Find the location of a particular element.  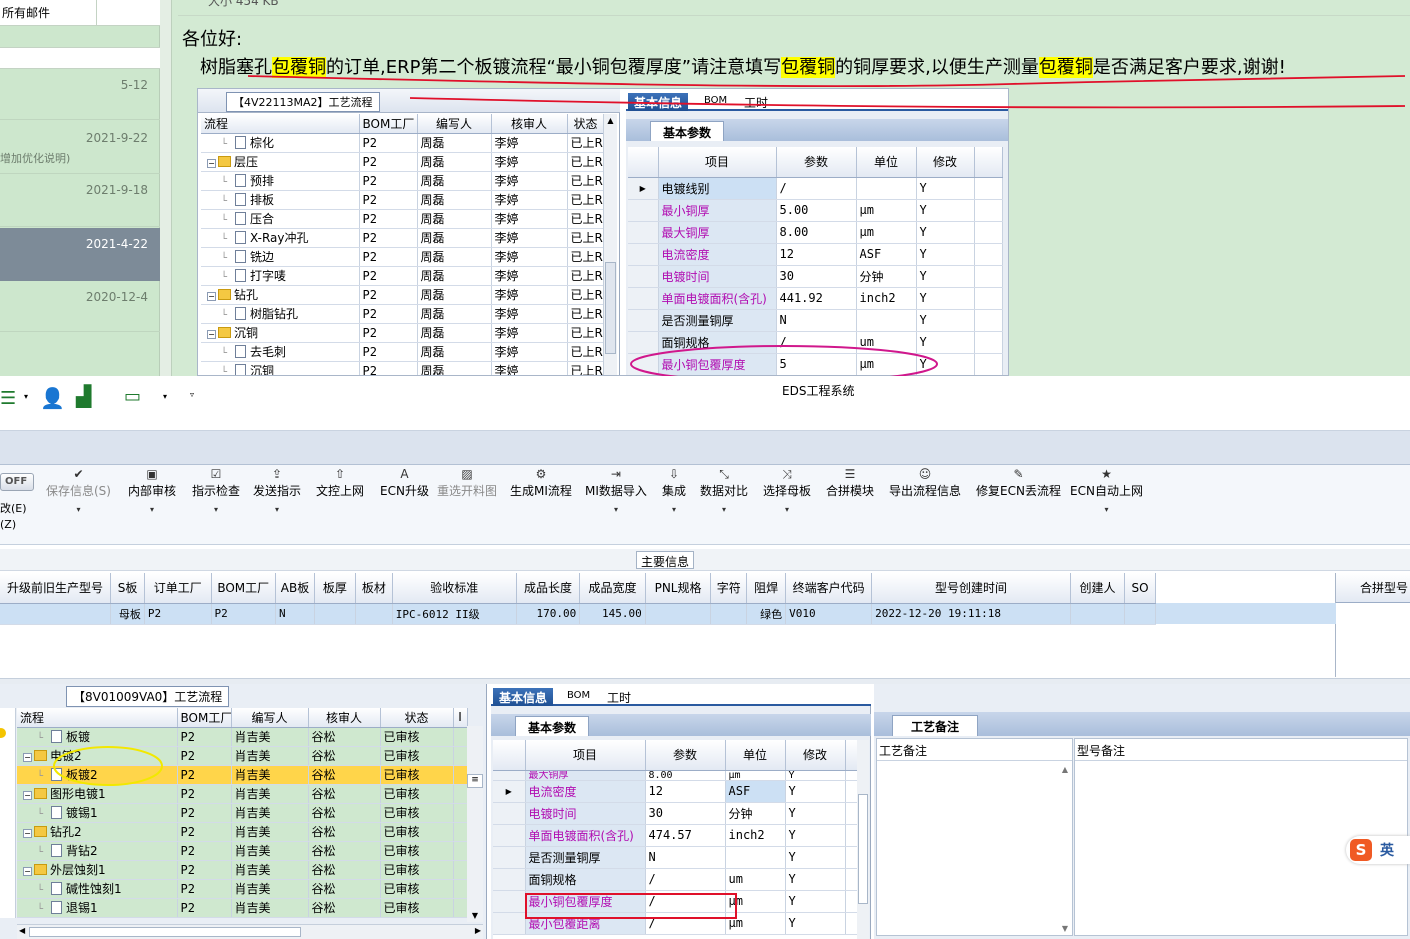

annotation-layer is located at coordinates (395, 832).